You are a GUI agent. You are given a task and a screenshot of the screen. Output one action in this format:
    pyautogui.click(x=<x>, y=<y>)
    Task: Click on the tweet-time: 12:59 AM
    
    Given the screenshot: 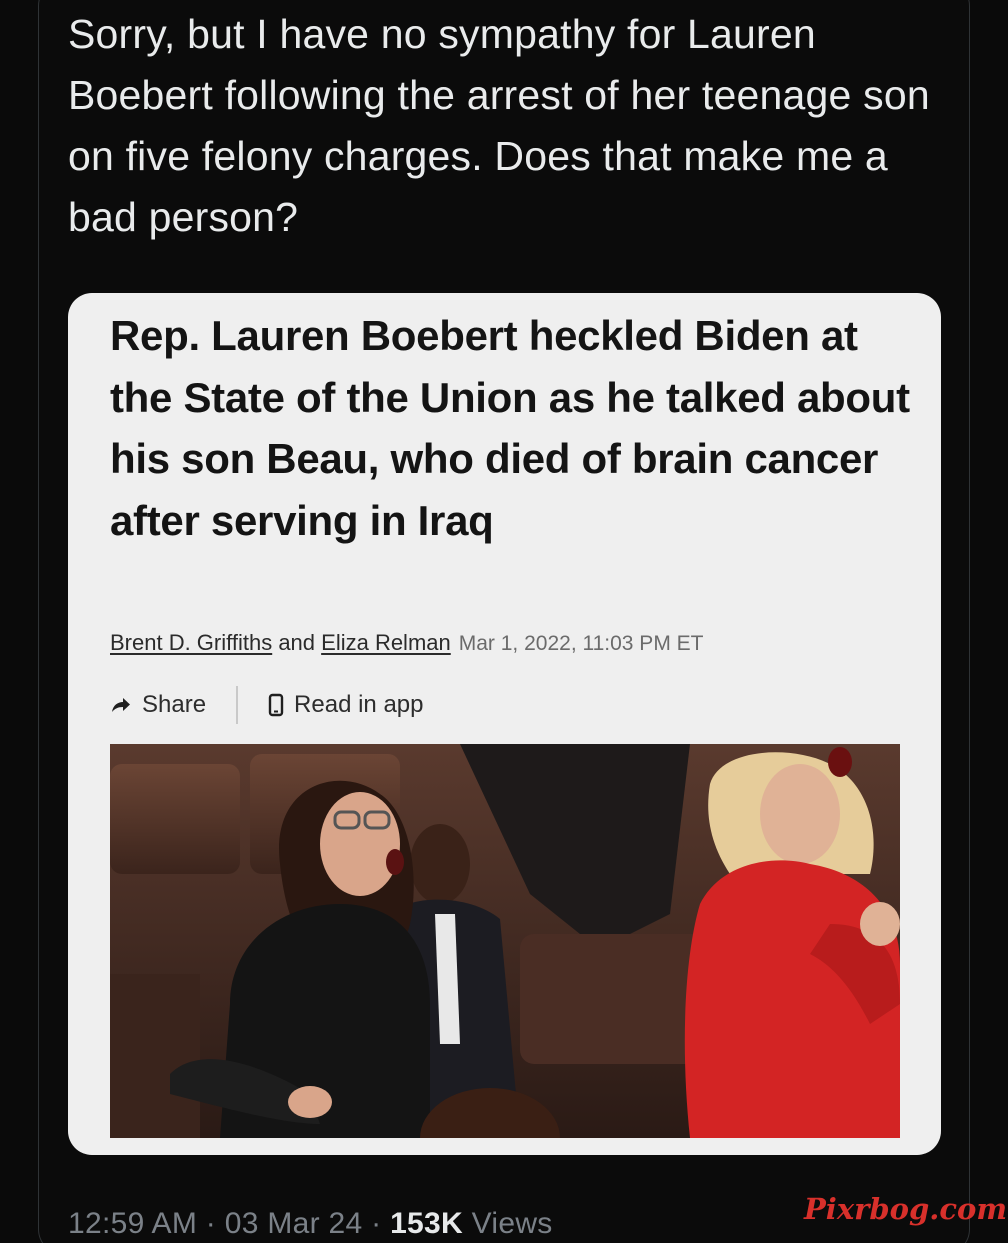 What is the action you would take?
    pyautogui.click(x=132, y=1223)
    